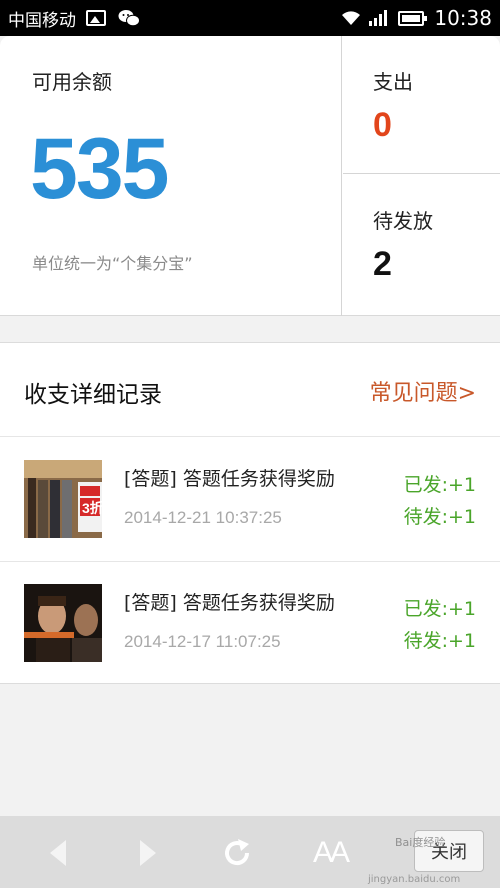 The height and width of the screenshot is (888, 500). Describe the element at coordinates (42, 20) in the screenshot. I see `carrier-name: 中国移动` at that location.